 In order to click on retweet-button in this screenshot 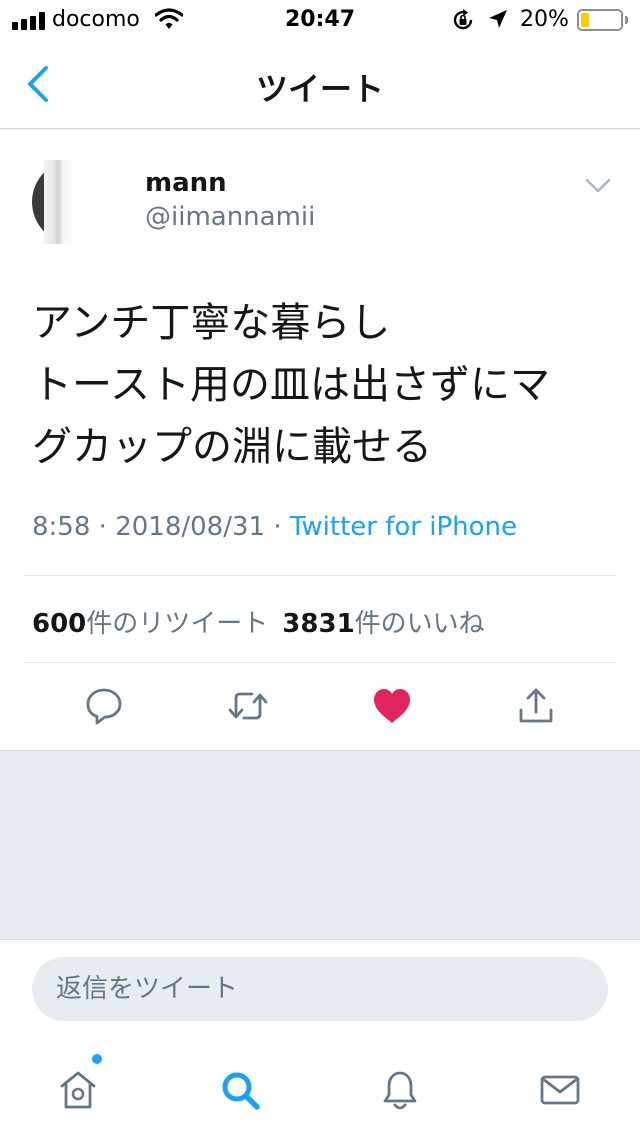, I will do `click(248, 706)`.